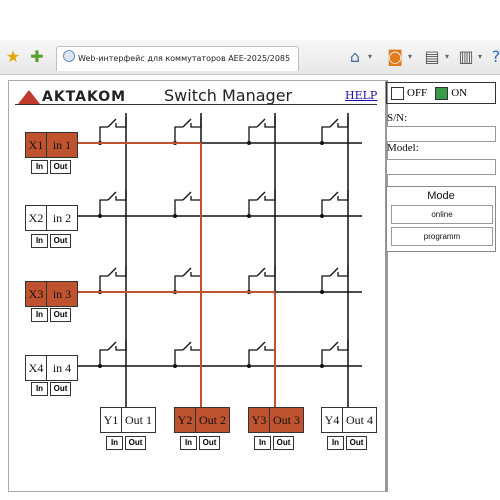  Describe the element at coordinates (397, 118) in the screenshot. I see `sn-label: S/N:` at that location.